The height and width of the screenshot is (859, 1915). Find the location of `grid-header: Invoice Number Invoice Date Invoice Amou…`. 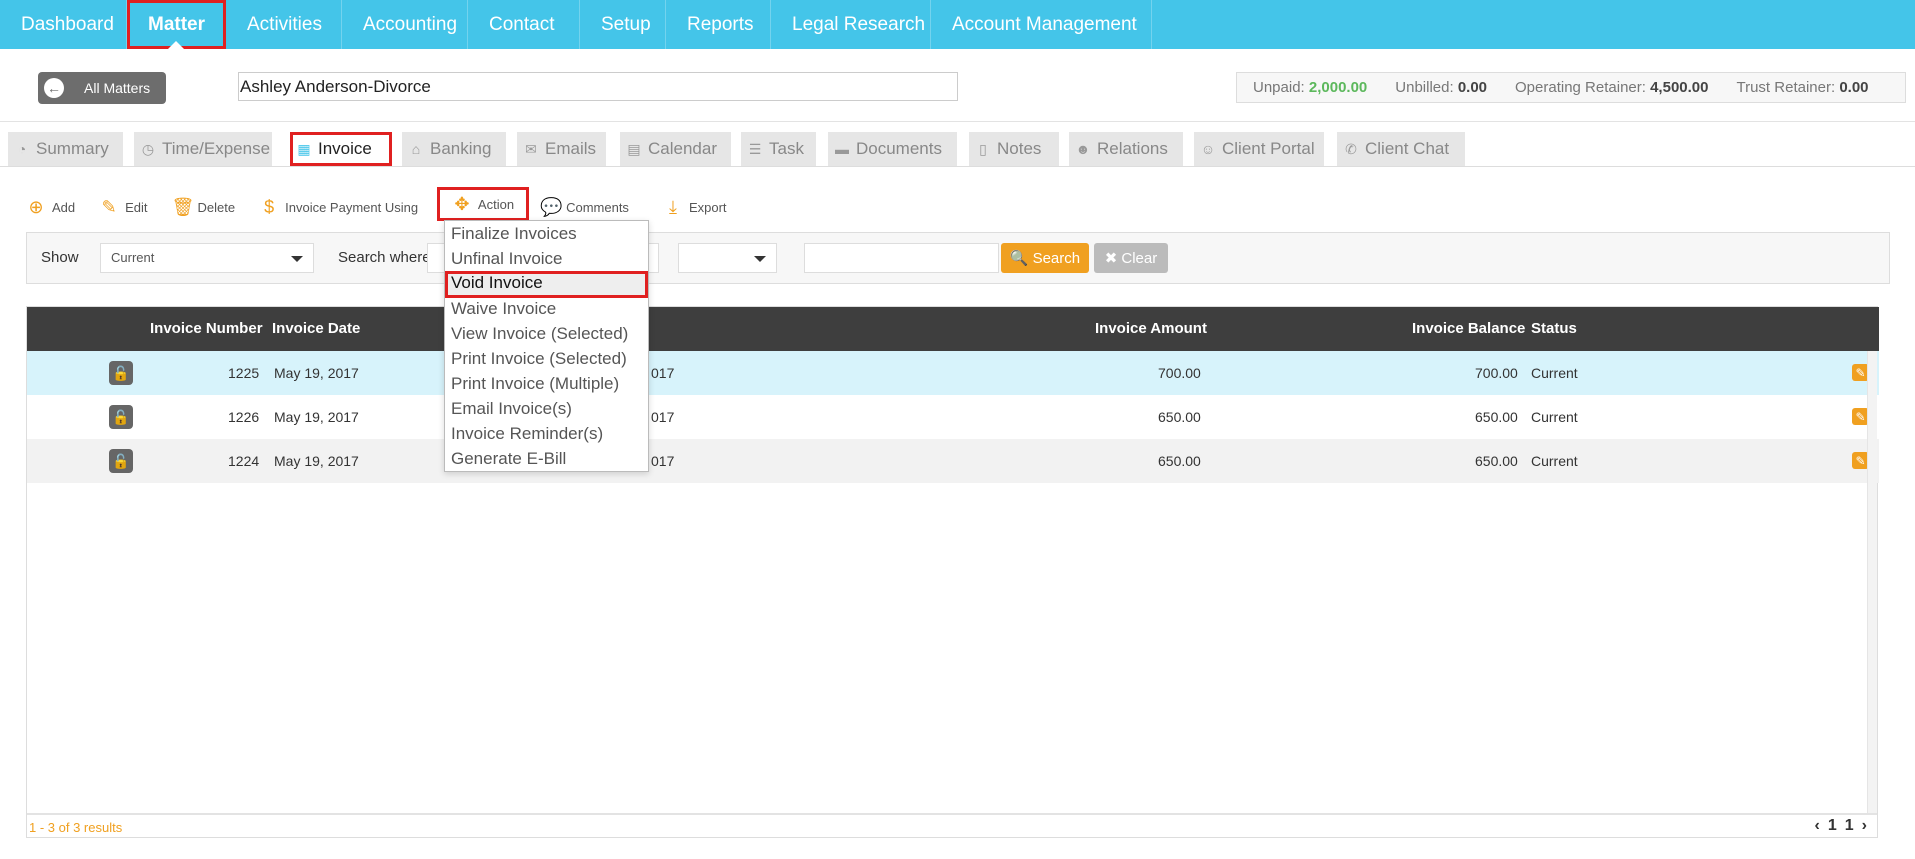

grid-header: Invoice Number Invoice Date Invoice Amou… is located at coordinates (953, 329).